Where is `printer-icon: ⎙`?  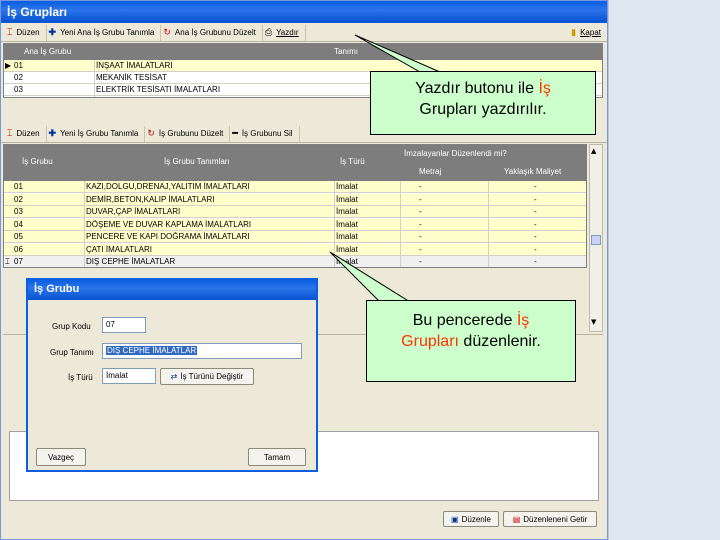
printer-icon: ⎙ is located at coordinates (268, 32).